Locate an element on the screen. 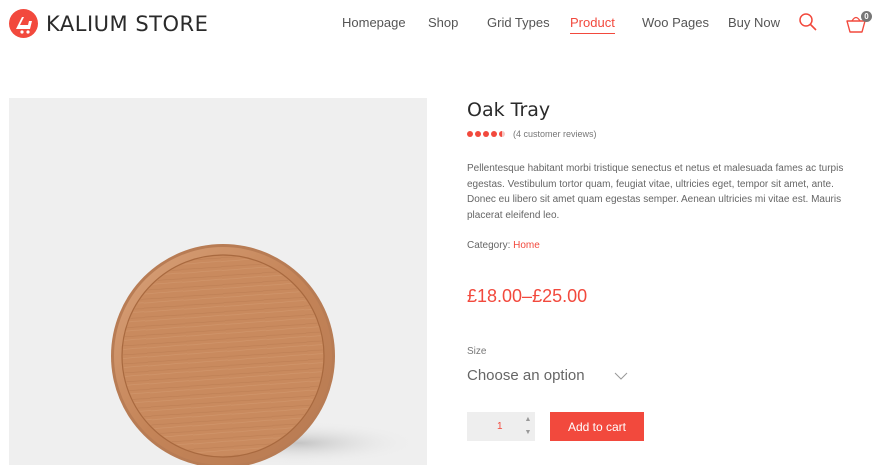 The height and width of the screenshot is (465, 880). cart-button: 0 is located at coordinates (860, 23).